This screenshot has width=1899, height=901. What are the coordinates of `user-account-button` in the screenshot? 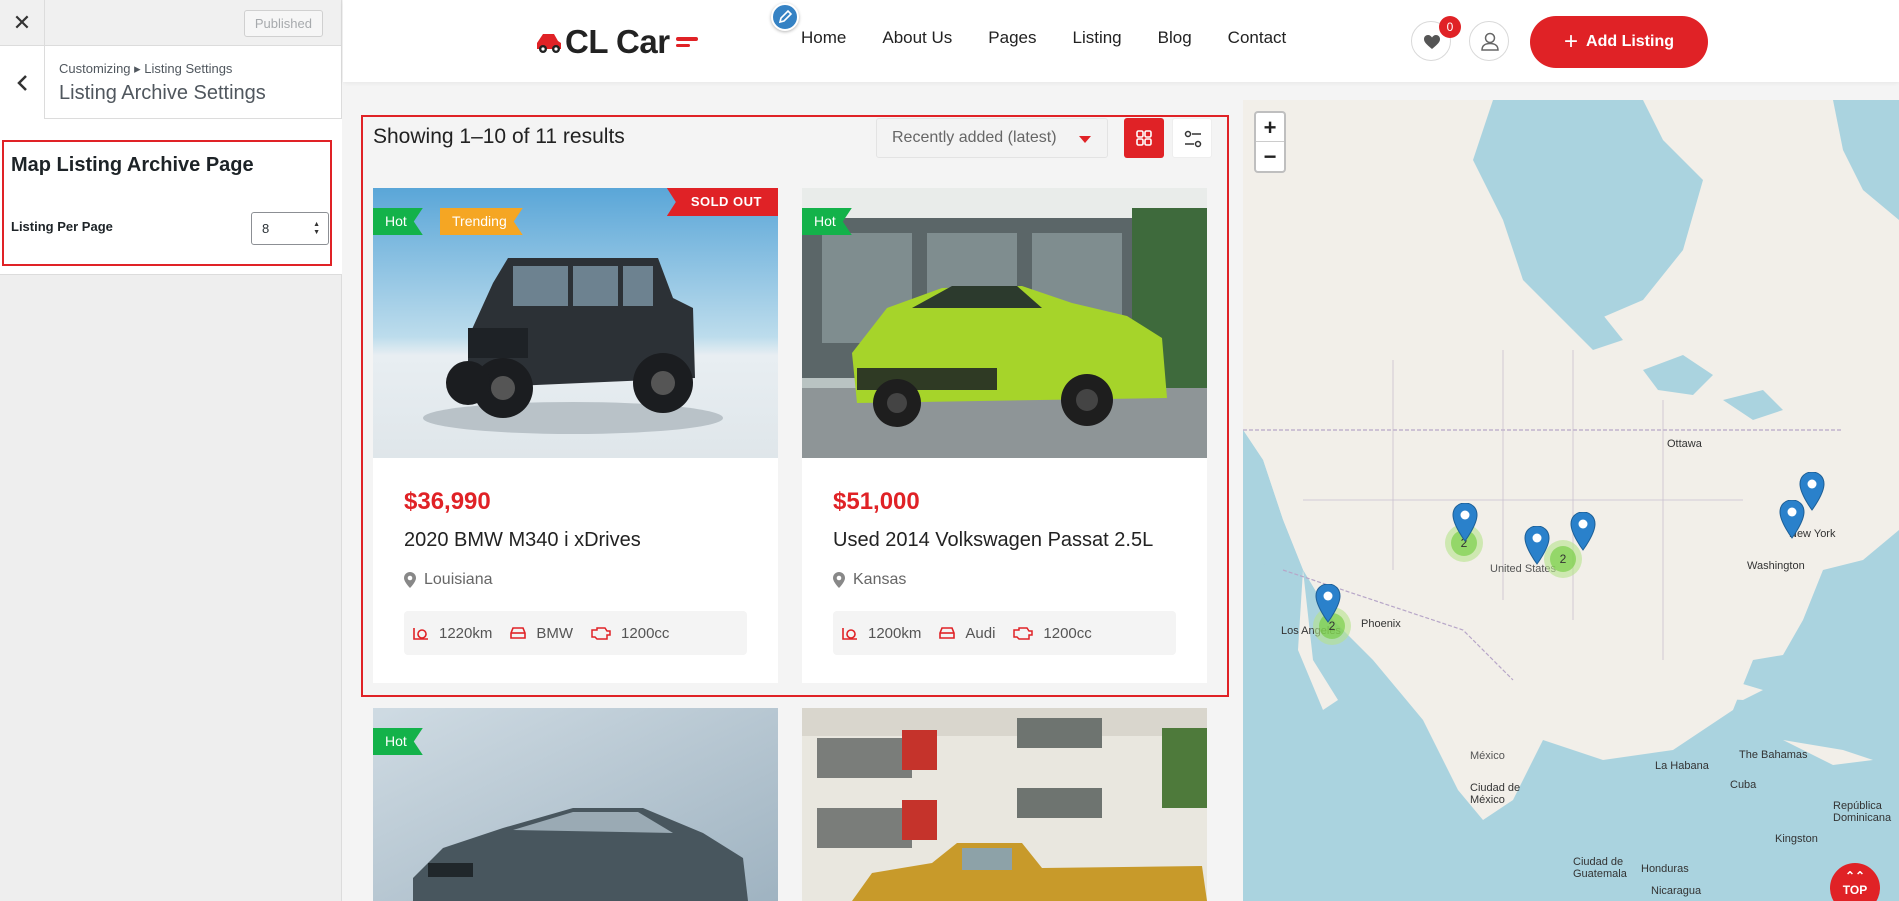 It's located at (1489, 41).